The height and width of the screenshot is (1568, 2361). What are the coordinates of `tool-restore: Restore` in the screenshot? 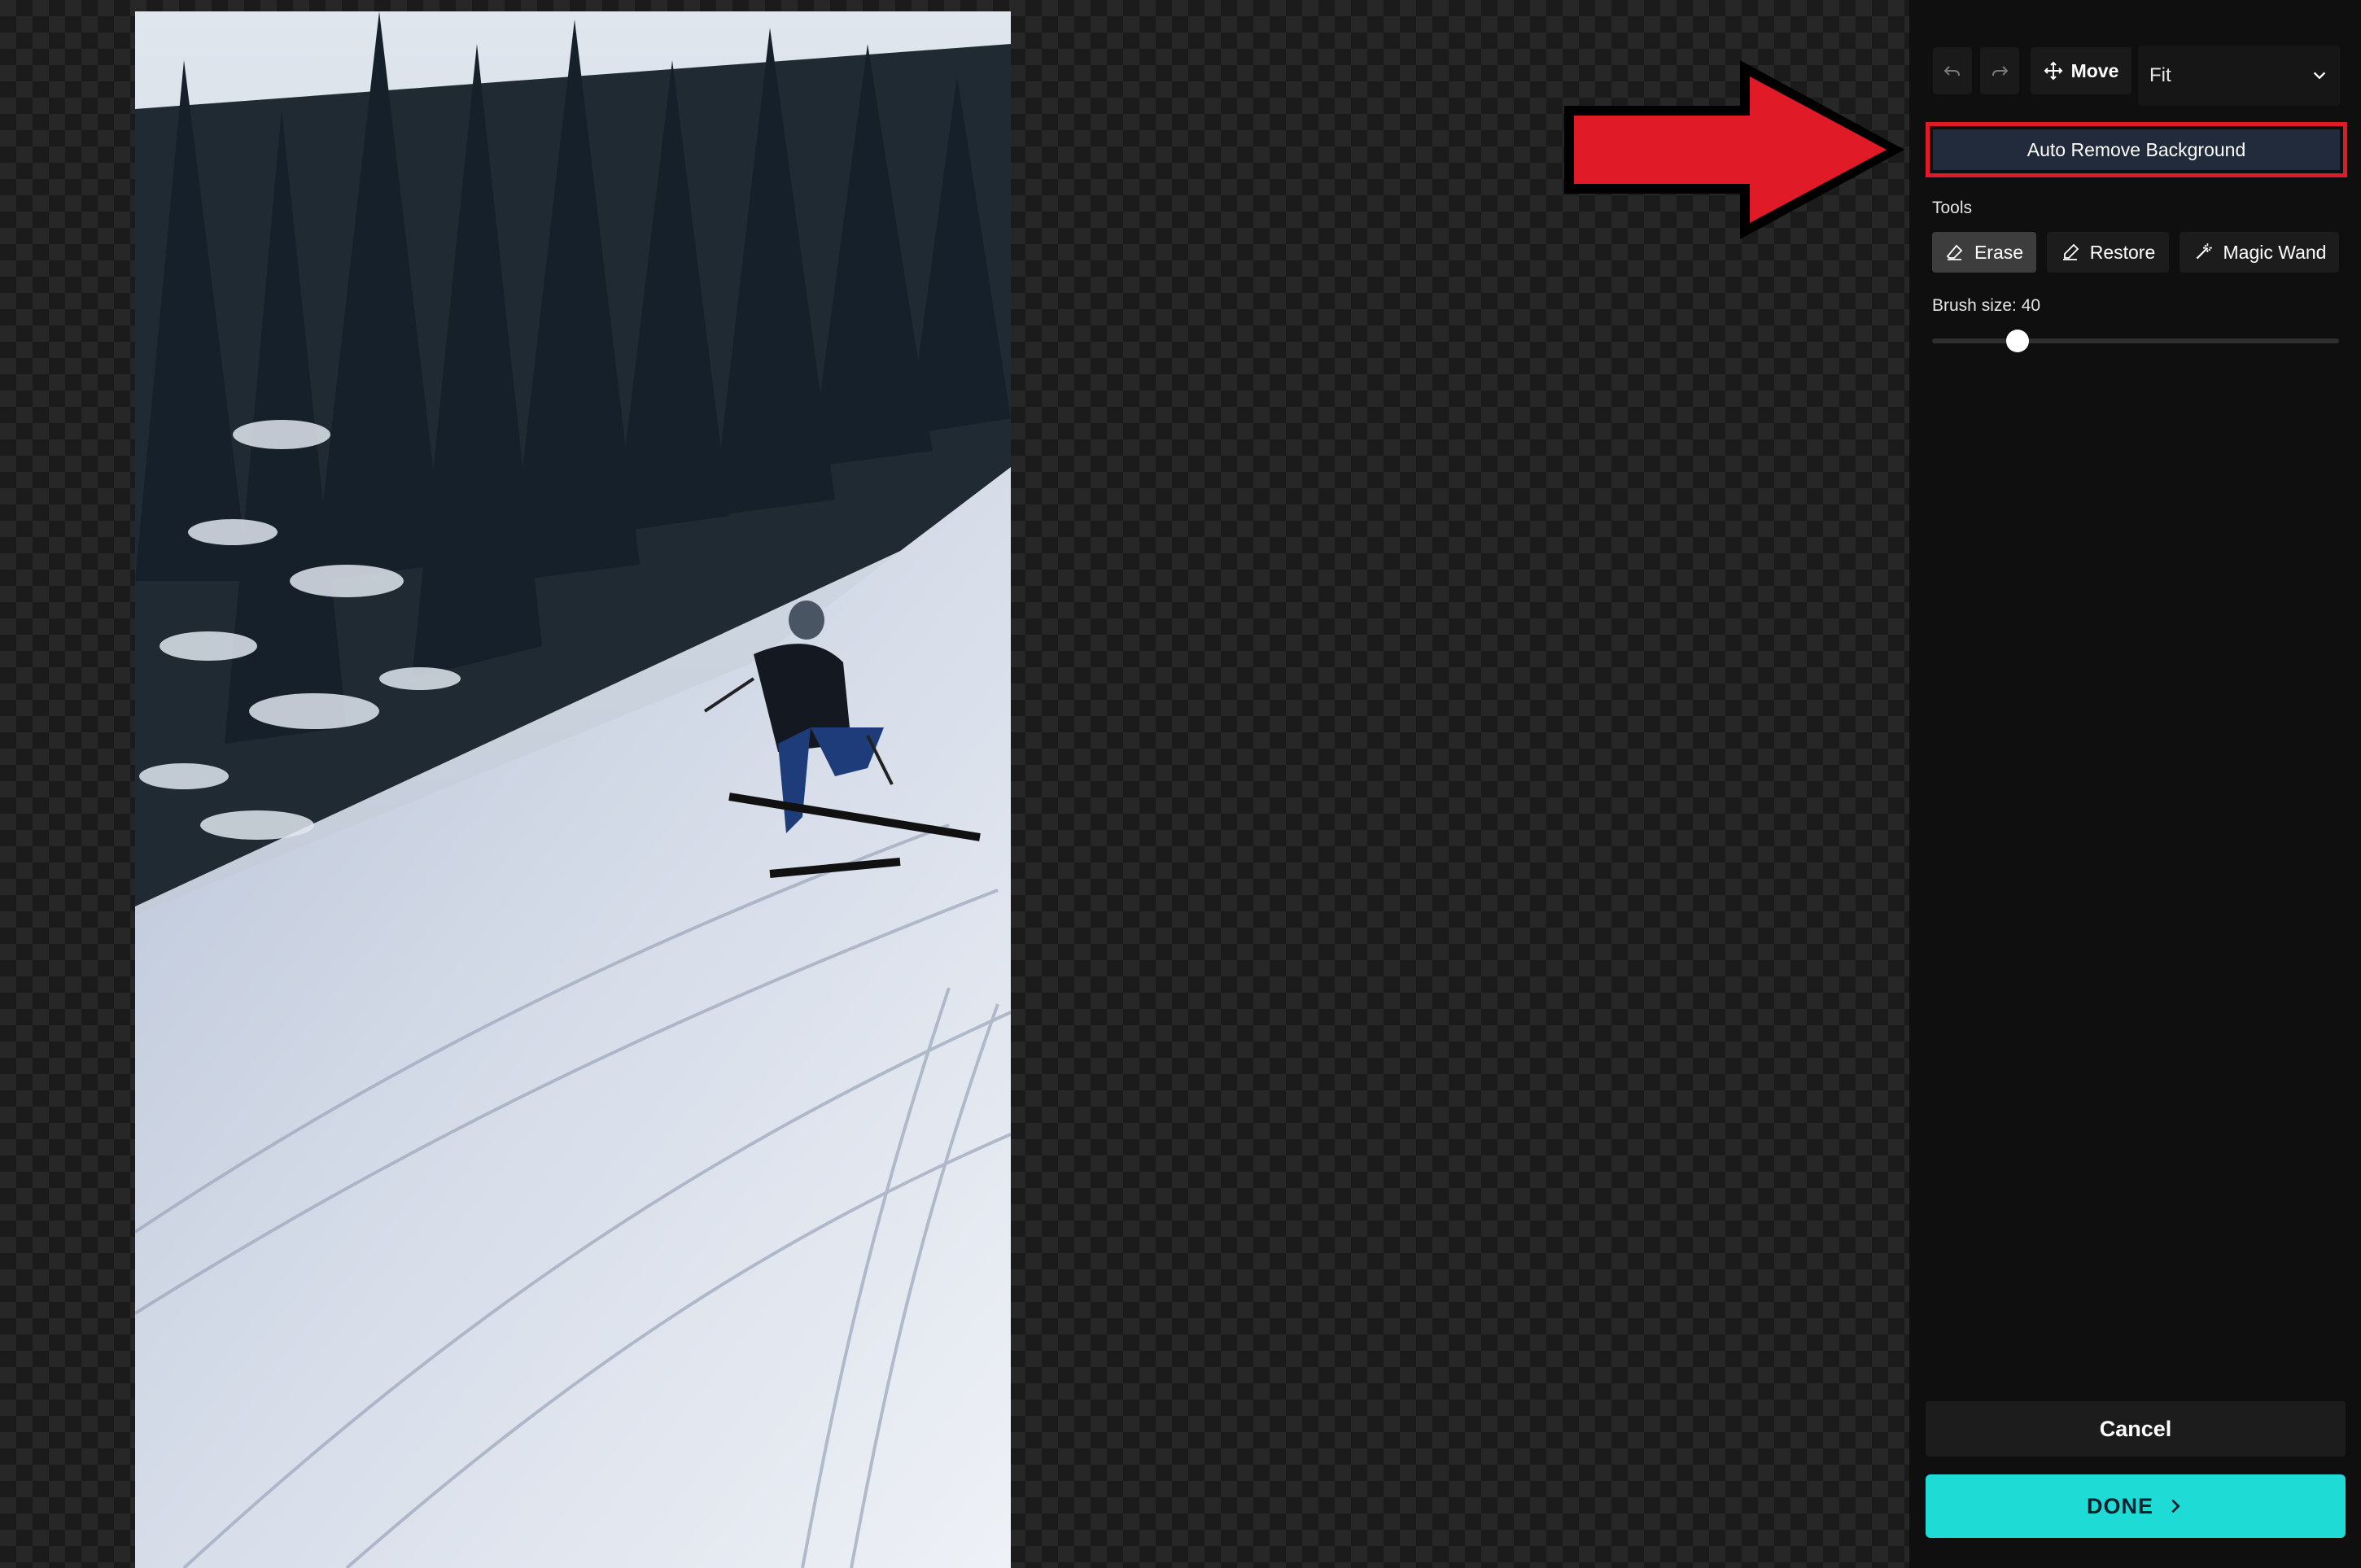 It's located at (2108, 252).